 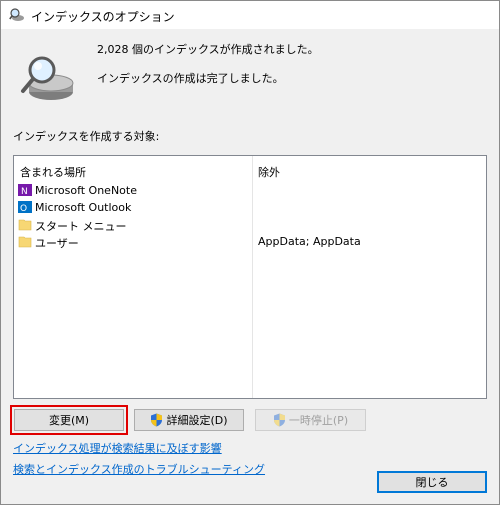 I want to click on location-excluded: AppData; AppData, so click(x=309, y=241).